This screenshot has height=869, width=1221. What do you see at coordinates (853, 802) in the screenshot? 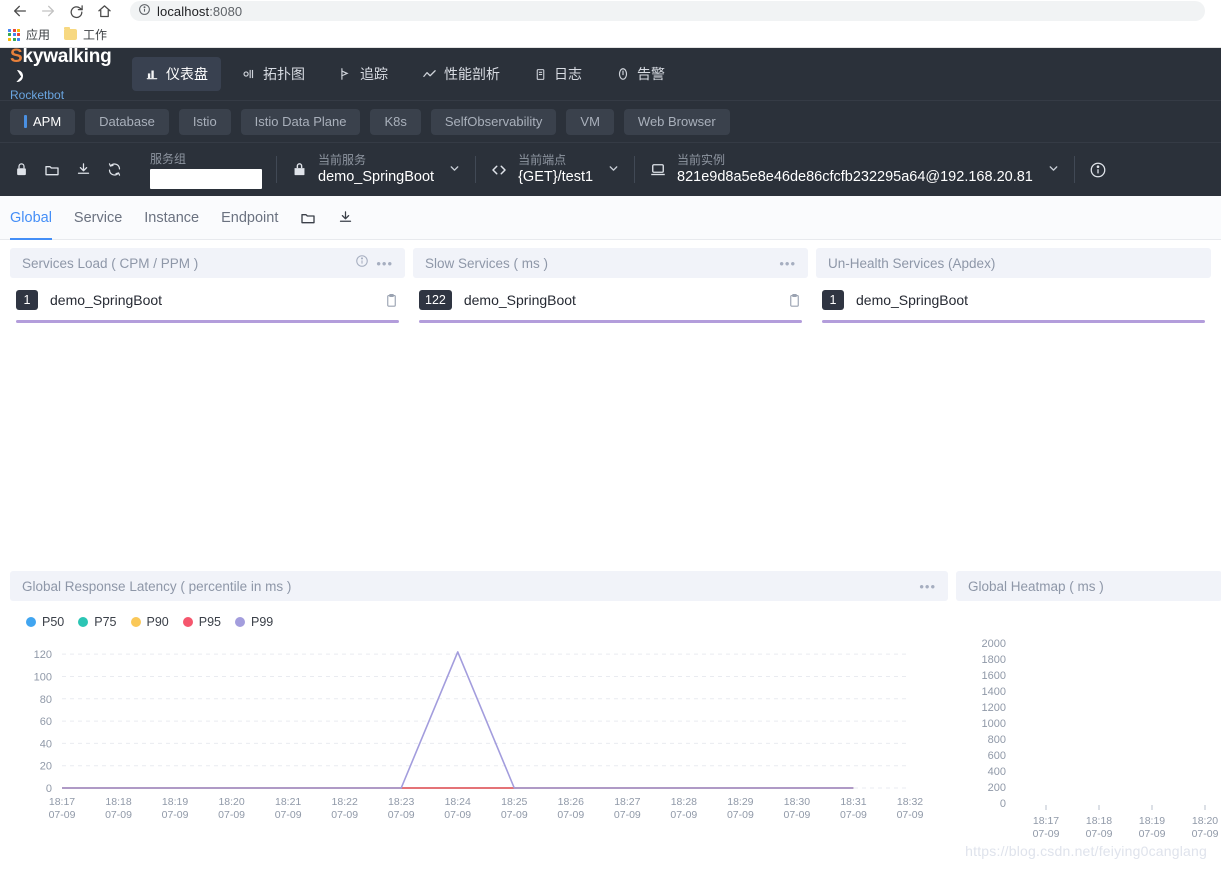
I see `svg-text: 18:31` at bounding box center [853, 802].